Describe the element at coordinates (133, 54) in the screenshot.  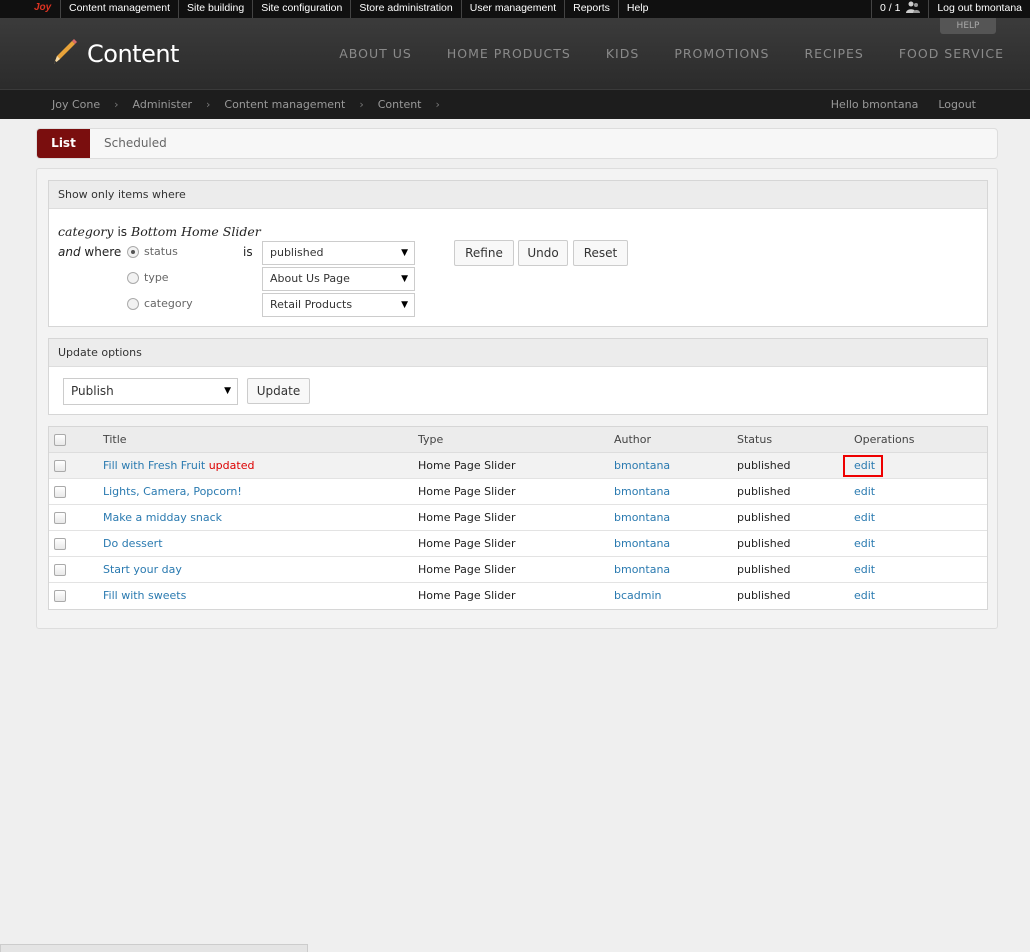
I see `page-title: Content` at that location.